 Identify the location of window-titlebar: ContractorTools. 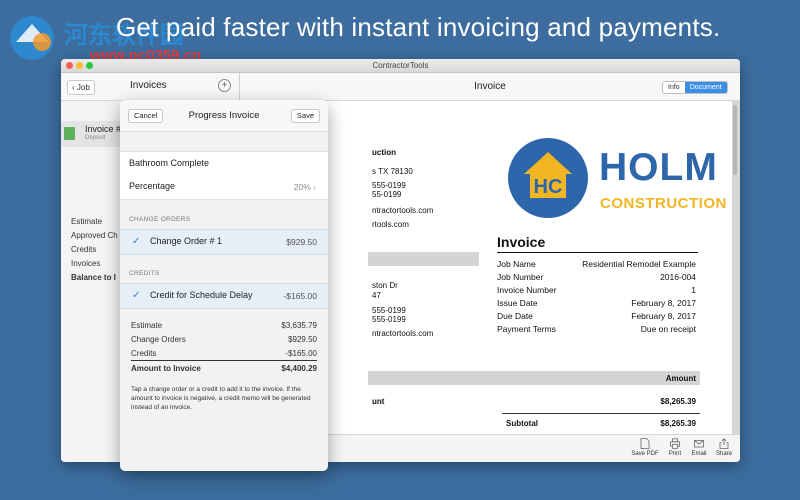
(400, 66).